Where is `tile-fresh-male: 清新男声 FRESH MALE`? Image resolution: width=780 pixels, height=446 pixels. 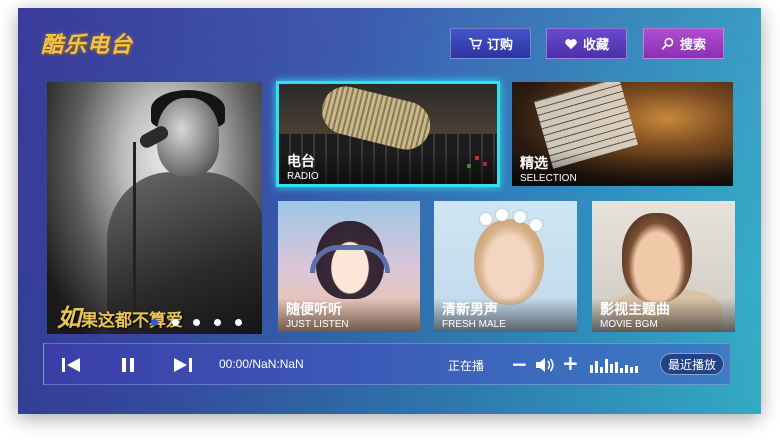
tile-fresh-male: 清新男声 FRESH MALE is located at coordinates (505, 266).